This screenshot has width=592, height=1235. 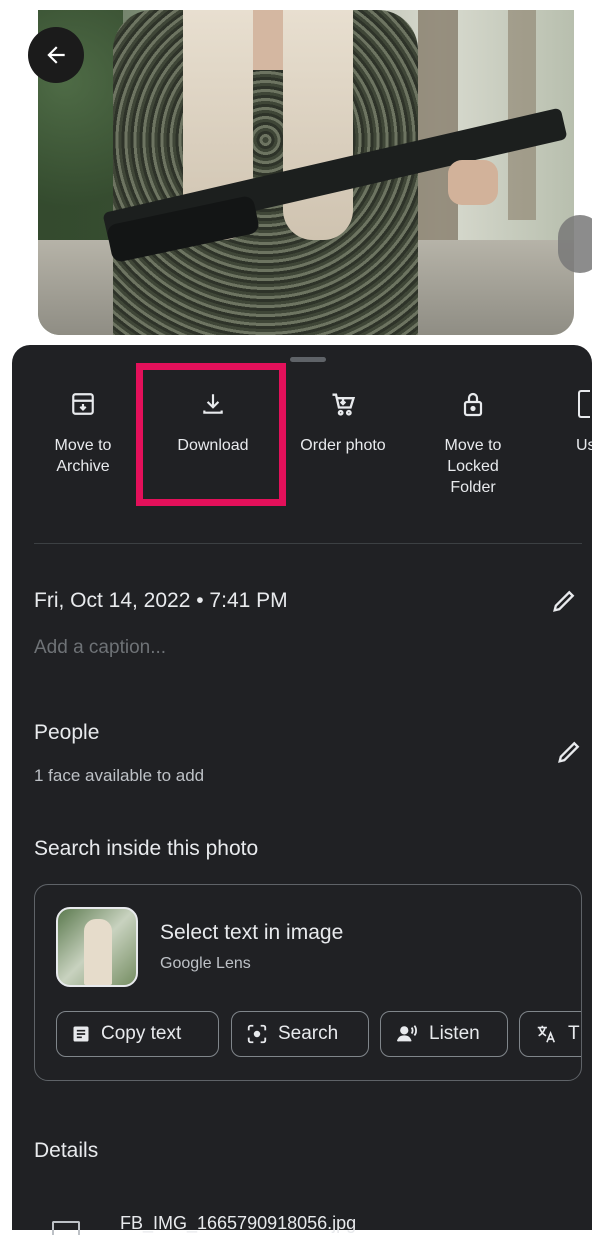 I want to click on people-subtitle: 1 face available to add, so click(x=119, y=776).